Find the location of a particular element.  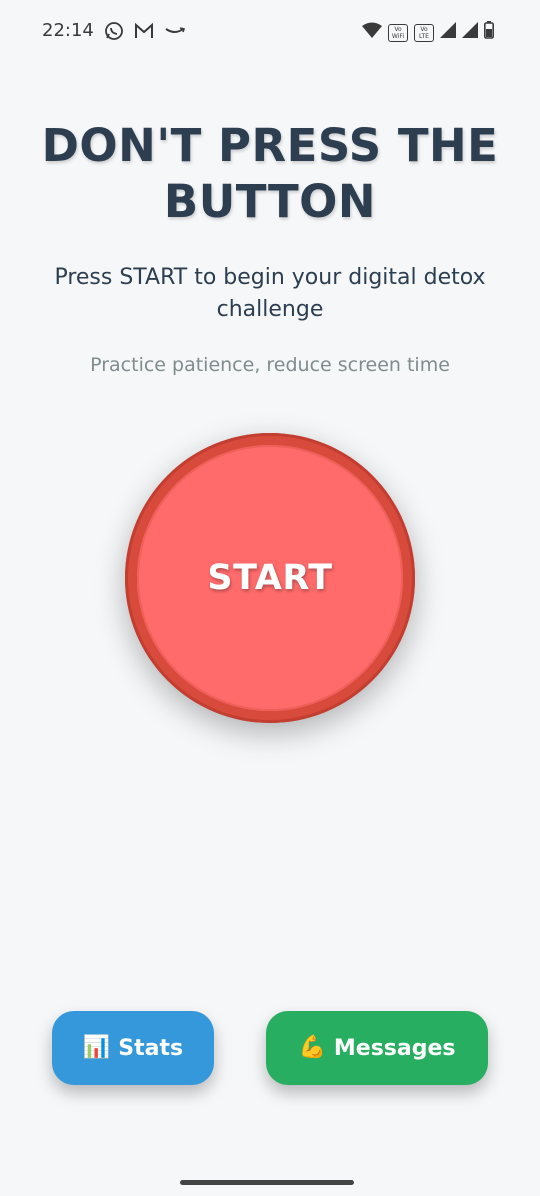

page-title: DON'T PRESS THE BUTTON is located at coordinates (270, 174).